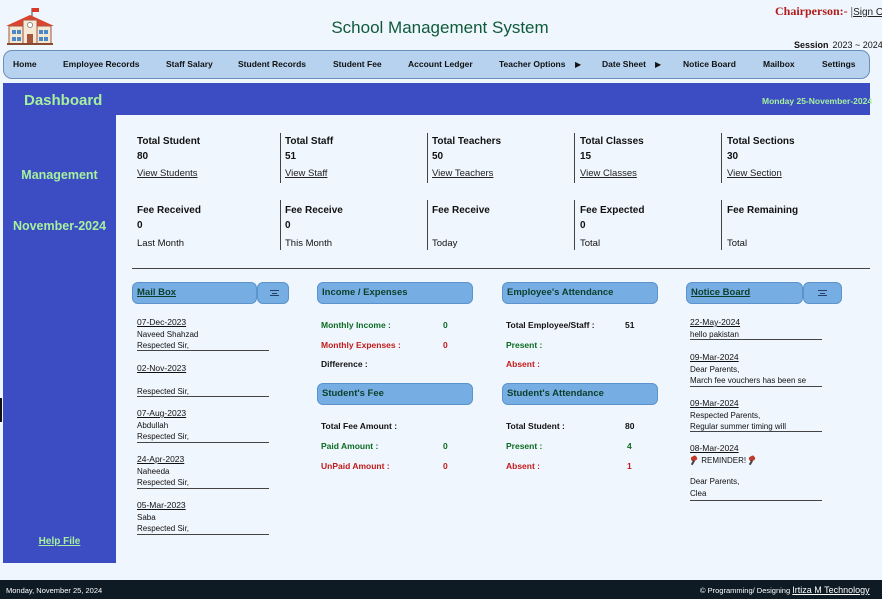  What do you see at coordinates (580, 394) in the screenshot?
I see `student-attendance-title: Student's Attendance` at bounding box center [580, 394].